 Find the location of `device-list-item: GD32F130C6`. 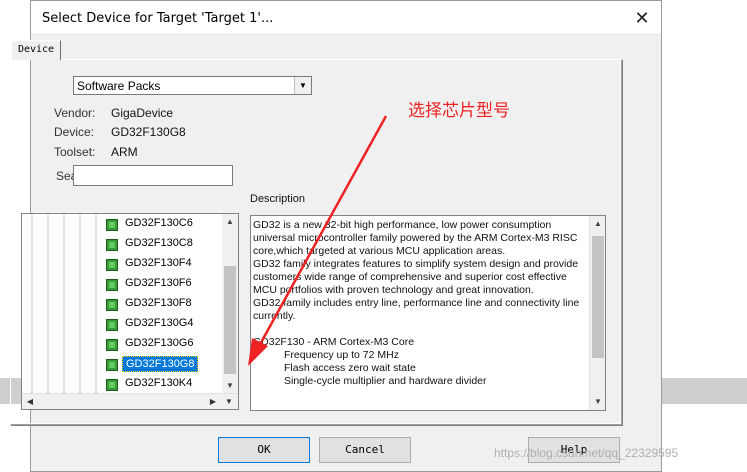

device-list-item: GD32F130C6 is located at coordinates (159, 223).